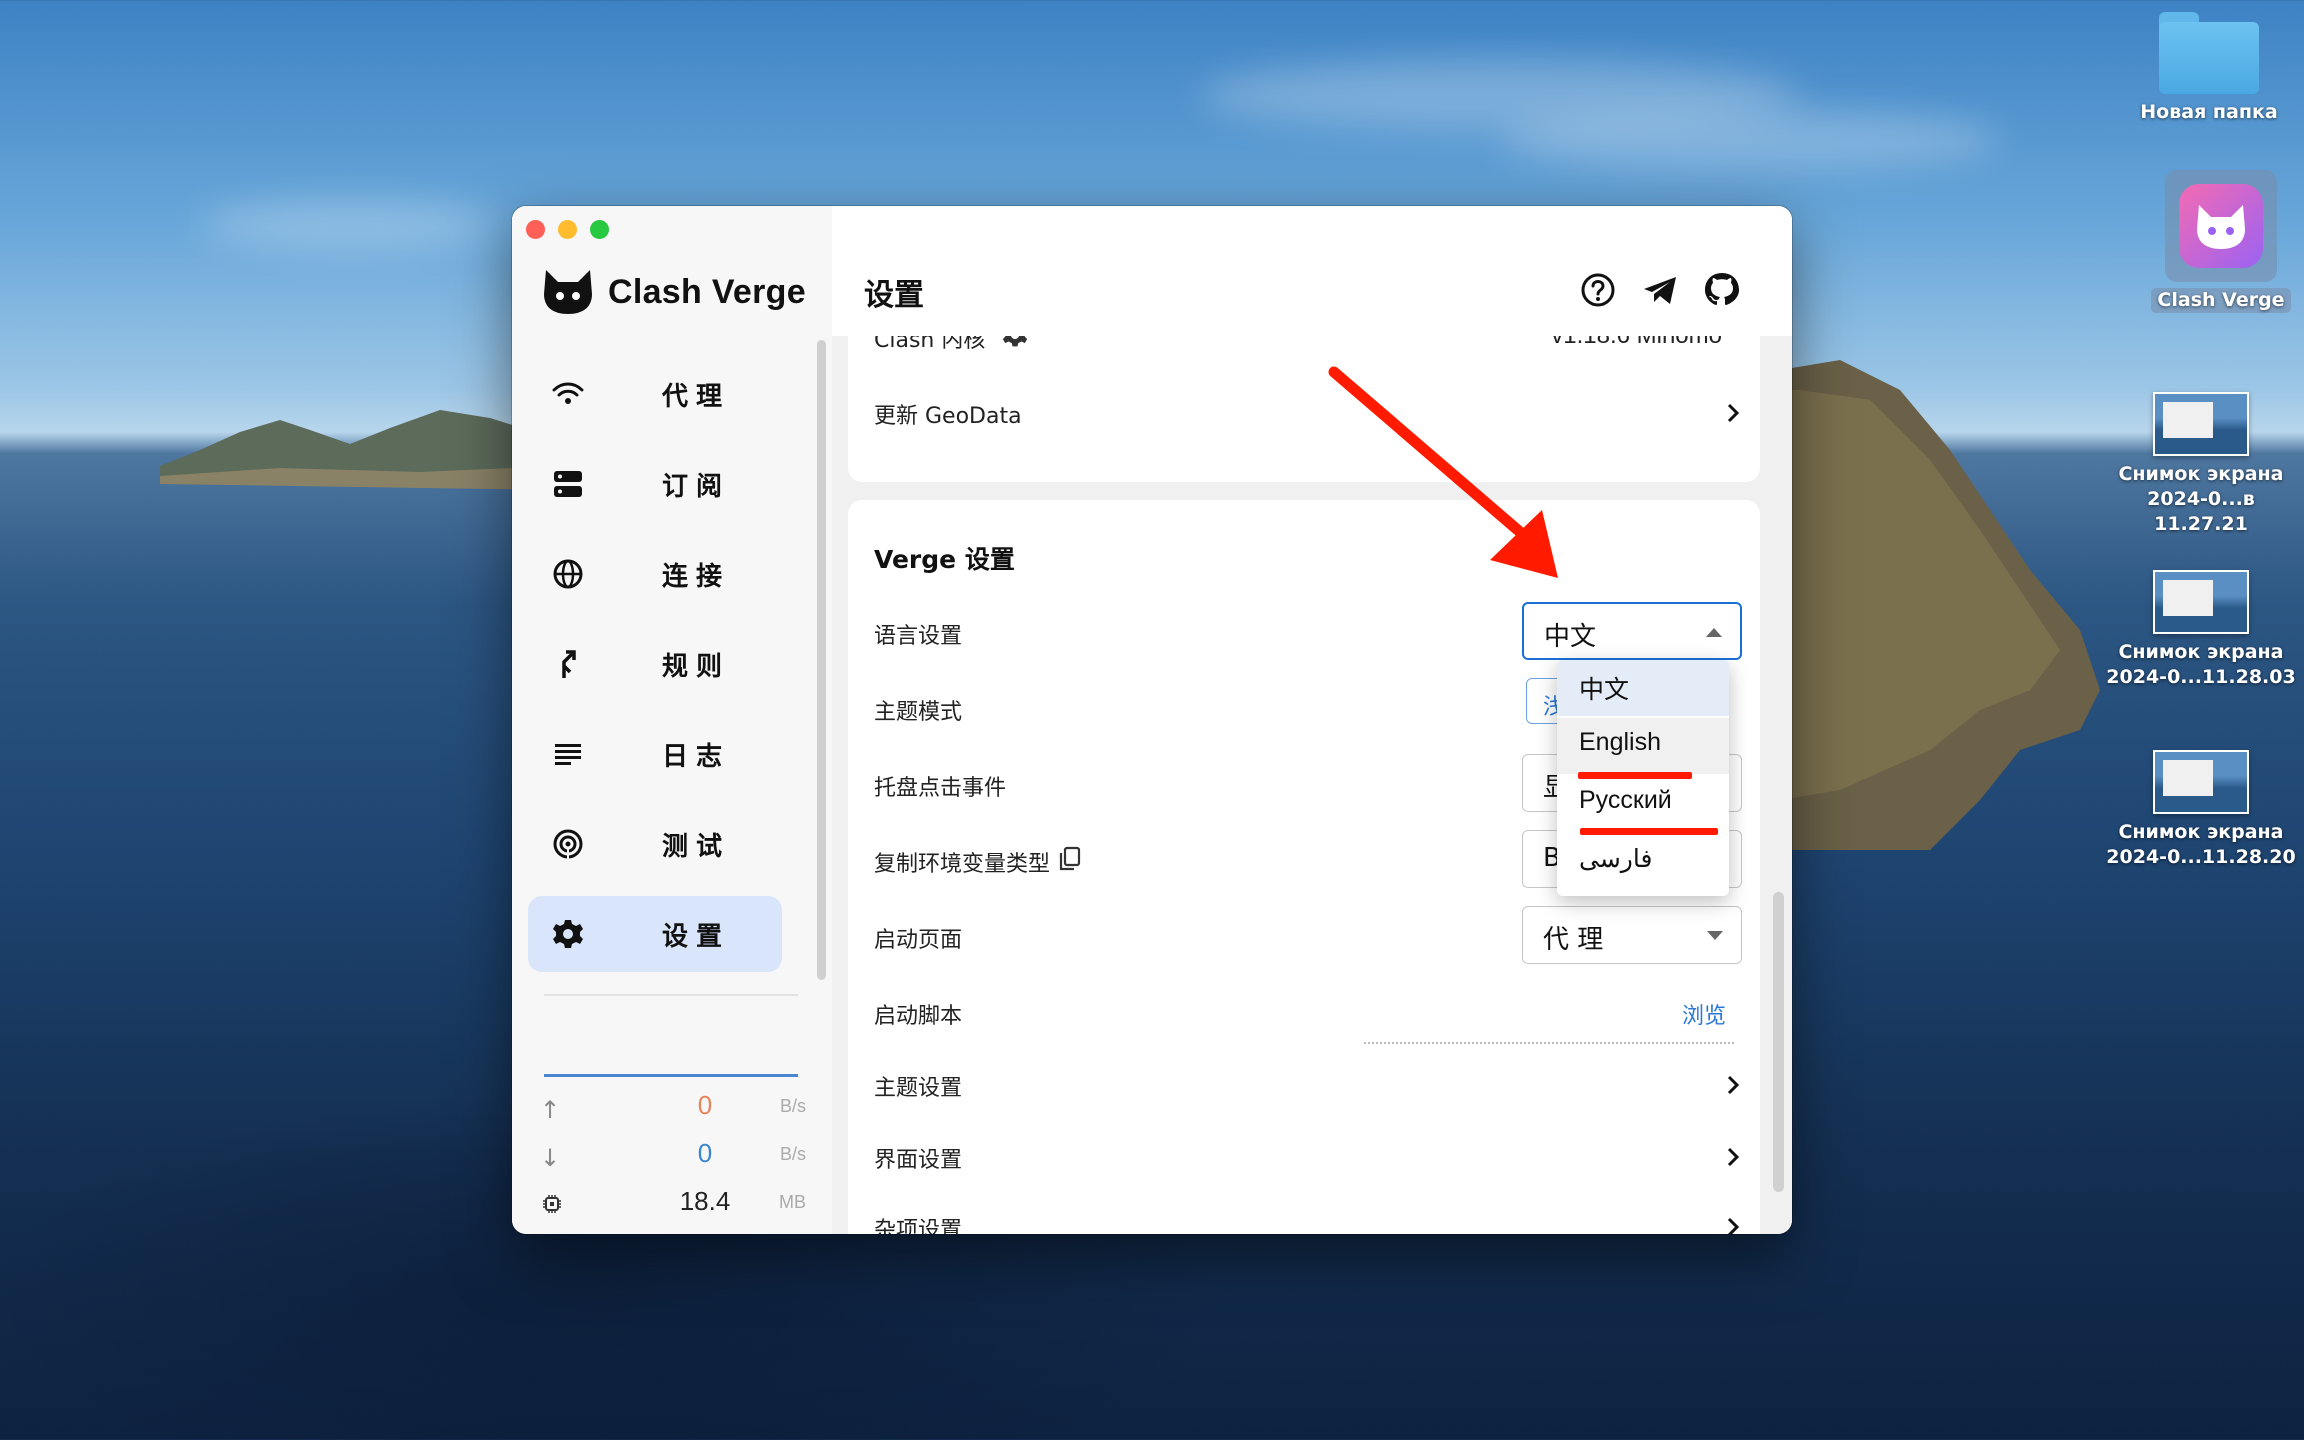  Describe the element at coordinates (1616, 859) in the screenshot. I see `option-label: فارسی` at that location.